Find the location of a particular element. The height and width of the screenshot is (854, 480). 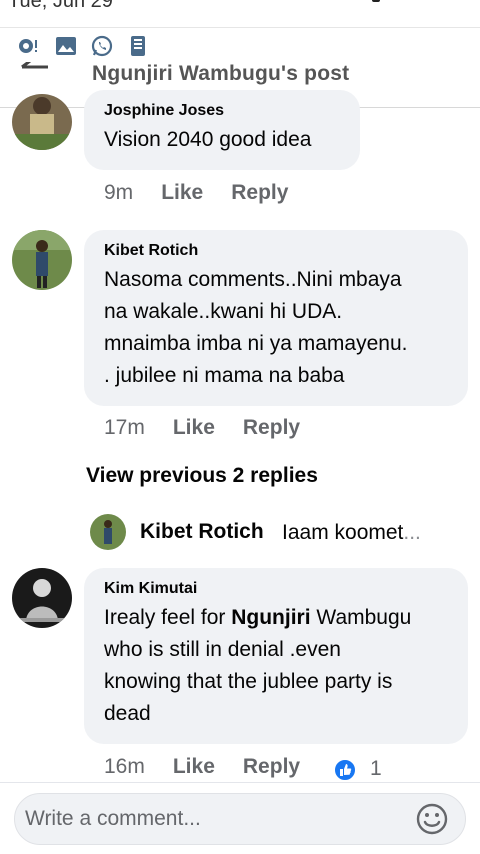

emoji-icon is located at coordinates (432, 819).